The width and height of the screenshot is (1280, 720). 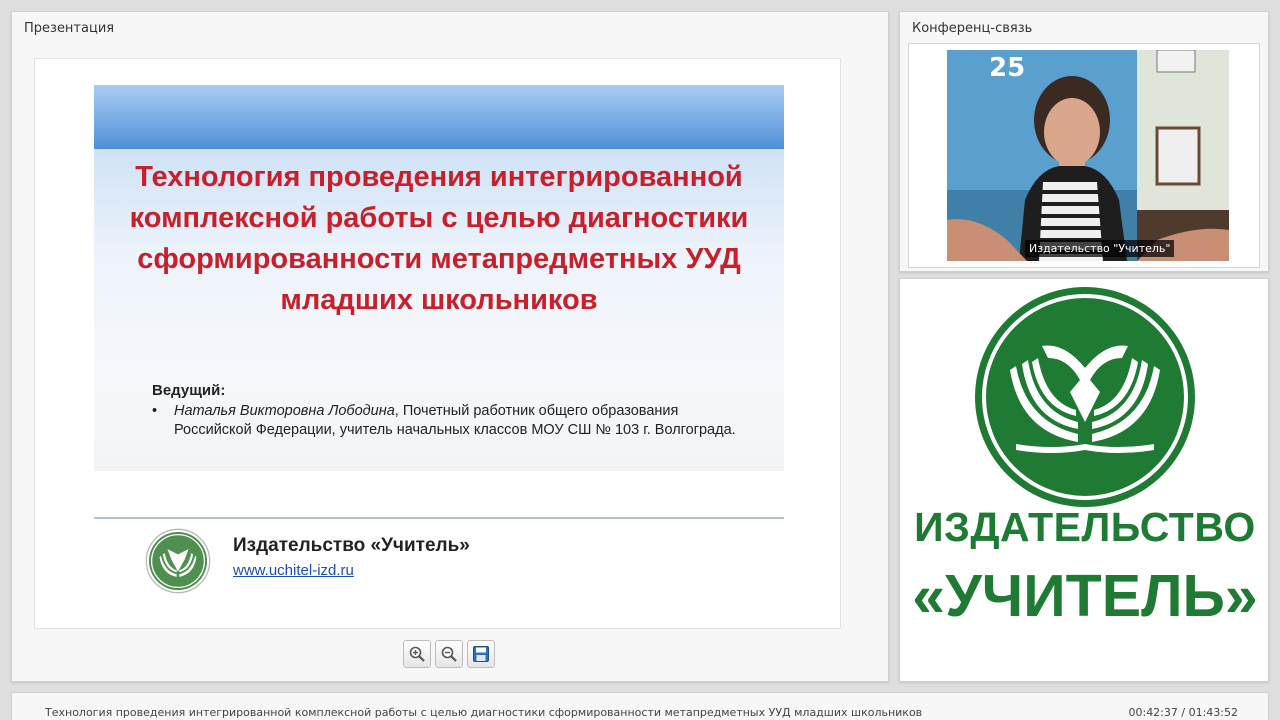 What do you see at coordinates (1007, 68) in the screenshot?
I see `svg-text: 25` at bounding box center [1007, 68].